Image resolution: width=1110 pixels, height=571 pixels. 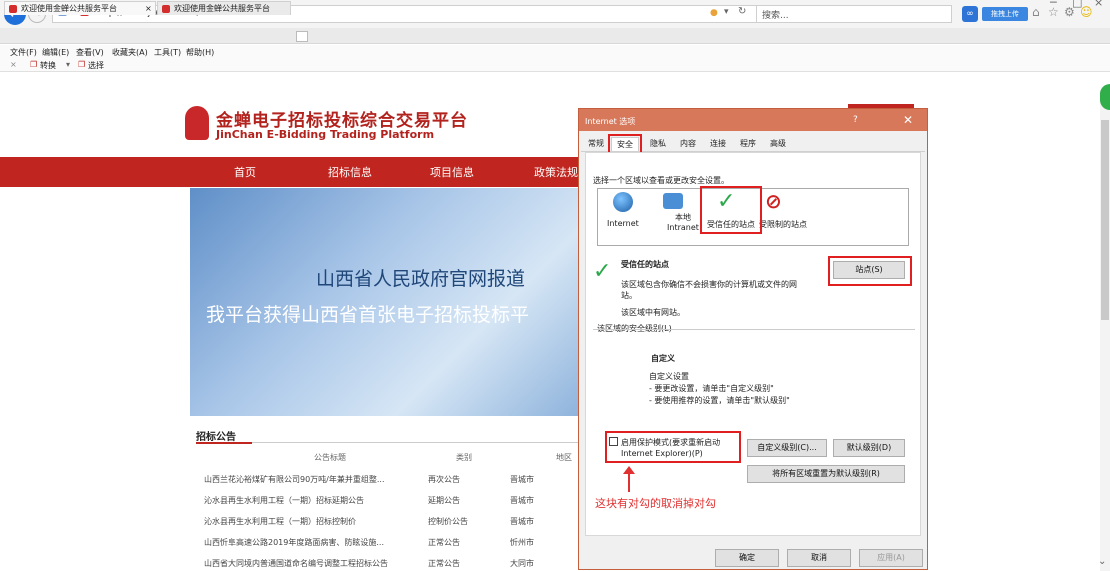 What do you see at coordinates (444, 479) in the screenshot?
I see `row-type: 再次公告` at bounding box center [444, 479].